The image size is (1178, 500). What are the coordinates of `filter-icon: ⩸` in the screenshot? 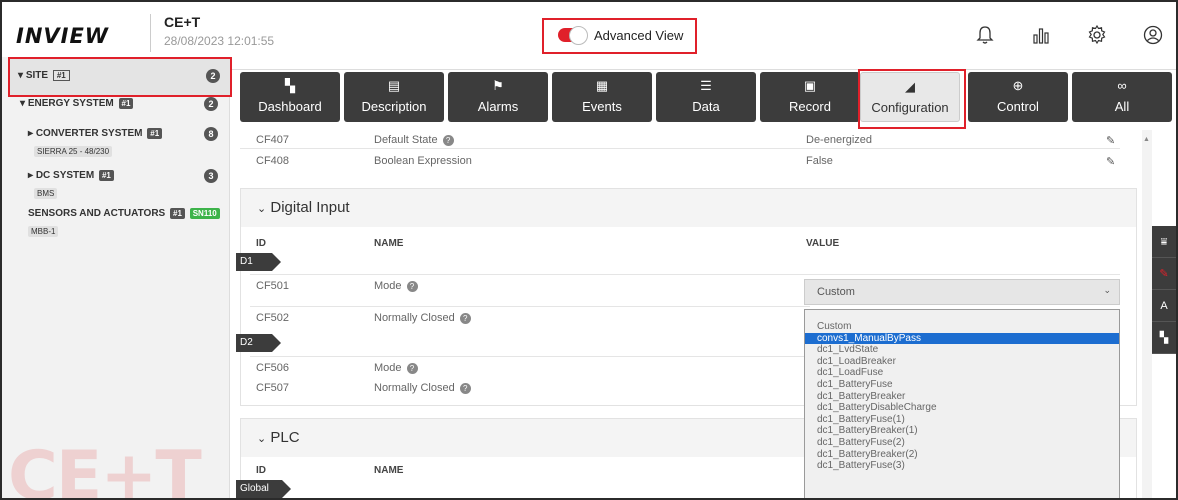 It's located at (1164, 242).